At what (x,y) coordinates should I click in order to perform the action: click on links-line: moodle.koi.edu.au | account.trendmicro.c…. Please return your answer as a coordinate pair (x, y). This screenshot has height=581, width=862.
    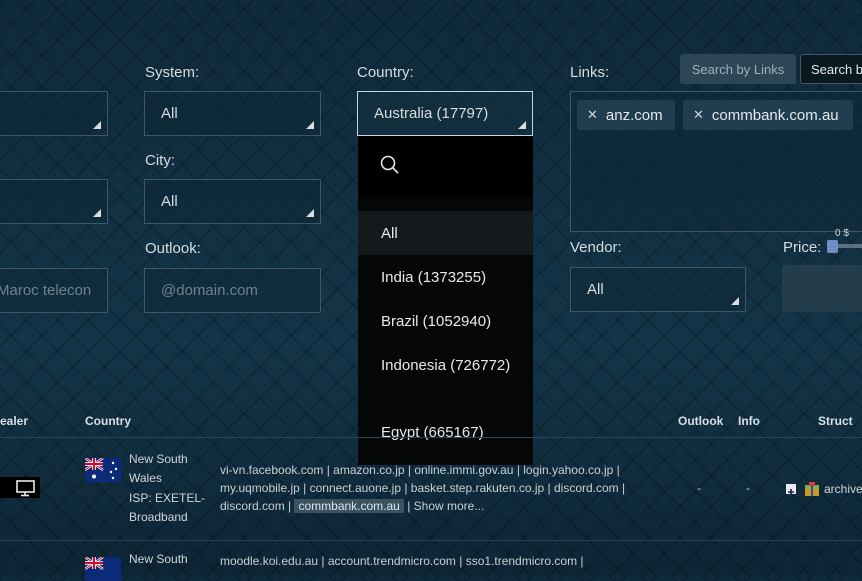
    Looking at the image, I should click on (402, 561).